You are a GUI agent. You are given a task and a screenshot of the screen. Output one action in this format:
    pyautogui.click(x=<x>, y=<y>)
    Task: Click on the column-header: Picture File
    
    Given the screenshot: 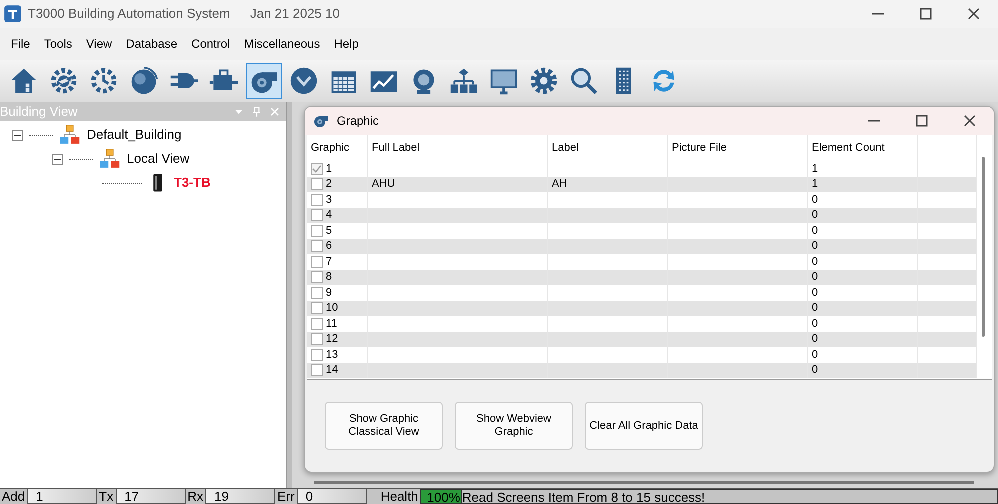 What is the action you would take?
    pyautogui.click(x=738, y=148)
    